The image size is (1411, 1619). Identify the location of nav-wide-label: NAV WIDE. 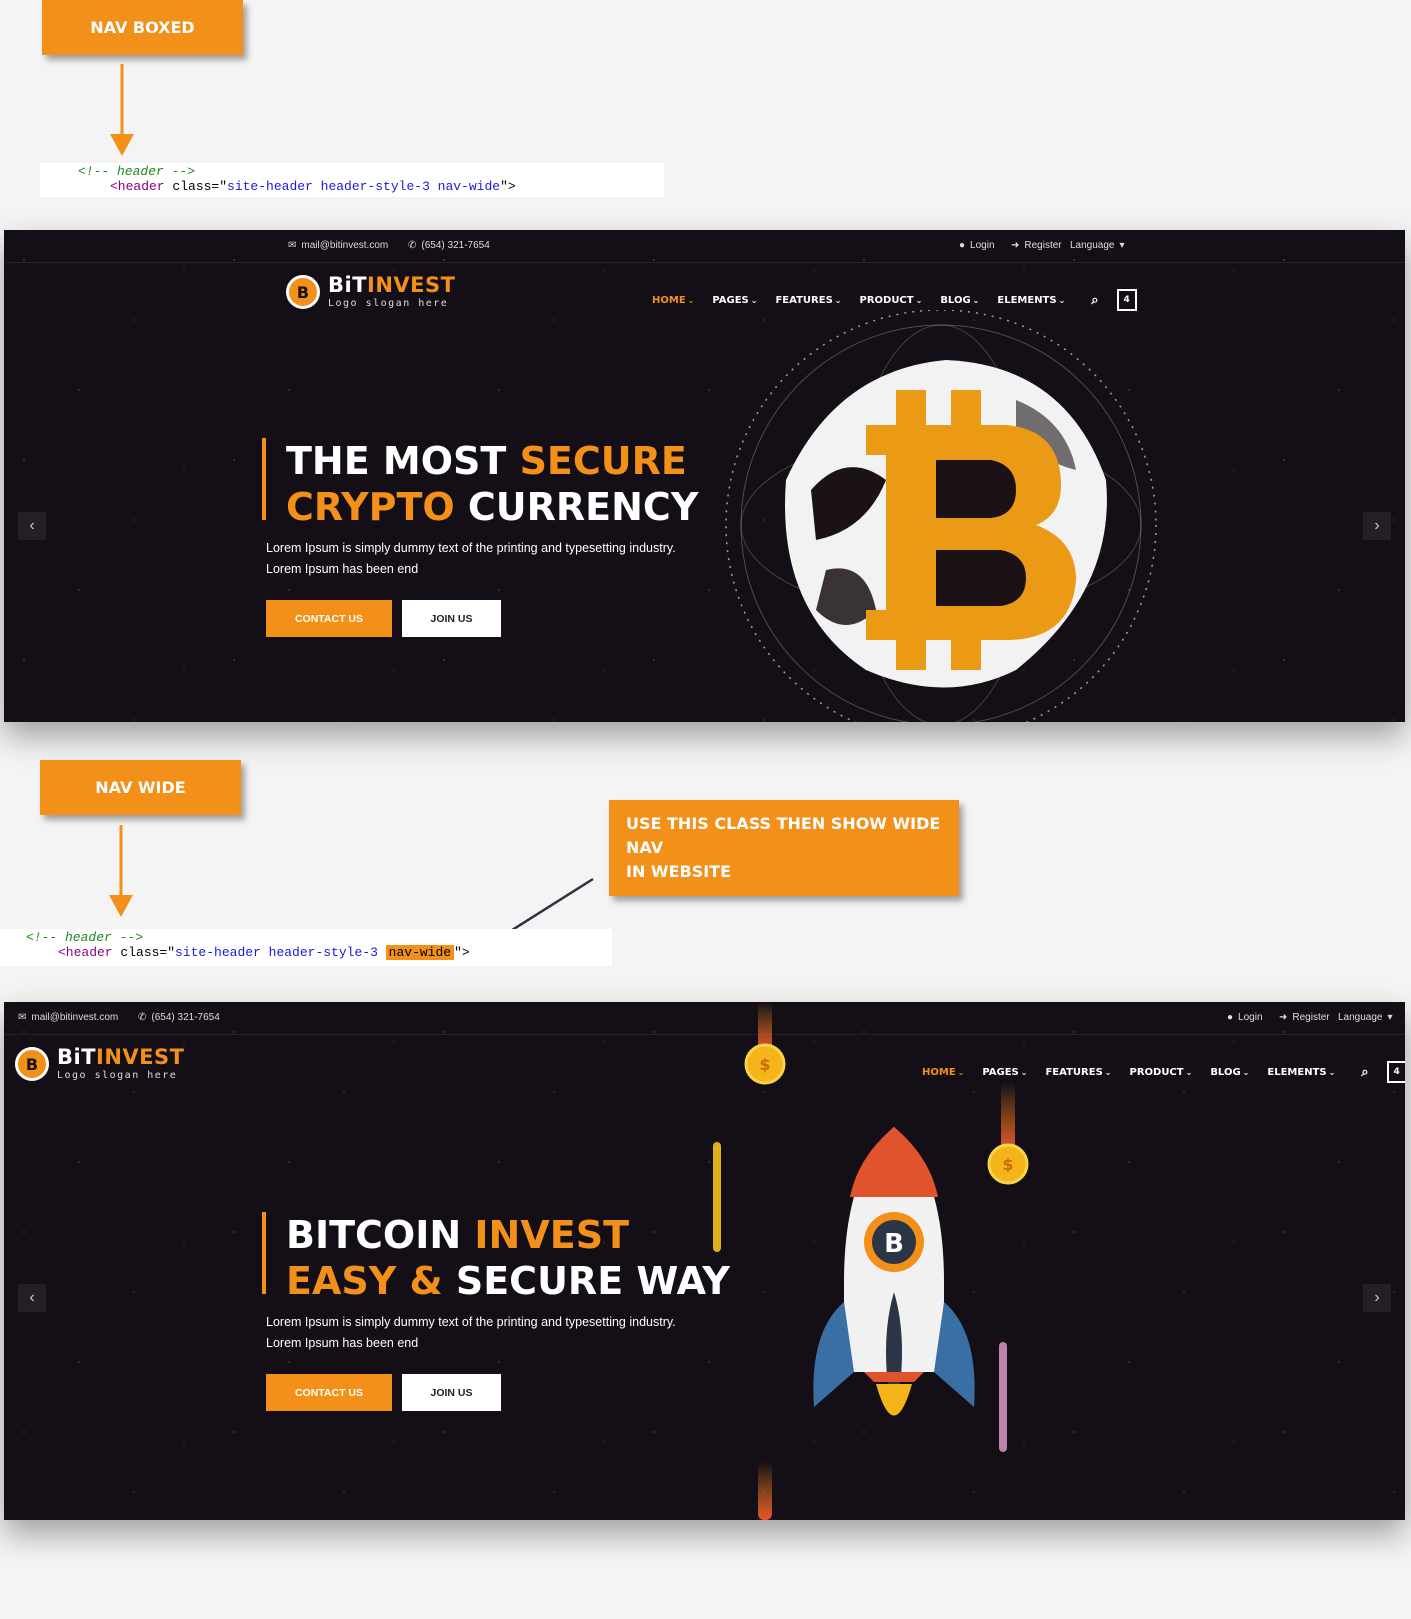
(140, 787).